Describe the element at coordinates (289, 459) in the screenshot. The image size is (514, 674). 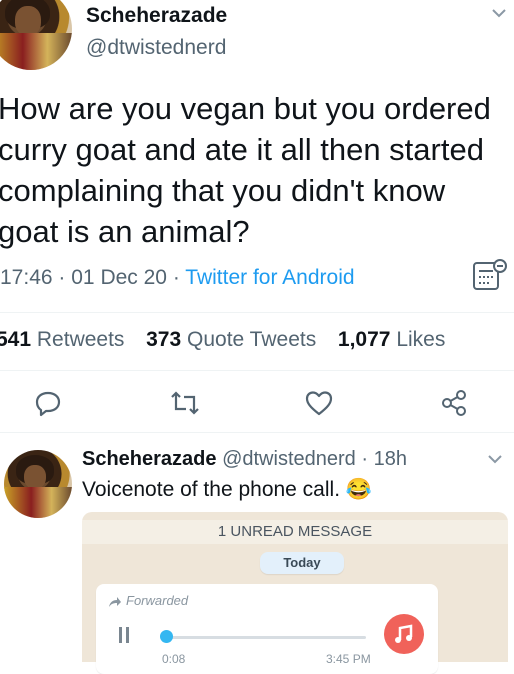
I see `reply-handle: @dtwistednerd` at that location.